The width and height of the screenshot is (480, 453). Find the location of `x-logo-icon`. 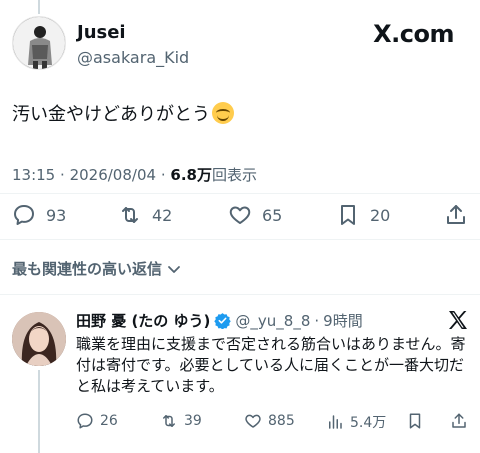

x-logo-icon is located at coordinates (458, 320).